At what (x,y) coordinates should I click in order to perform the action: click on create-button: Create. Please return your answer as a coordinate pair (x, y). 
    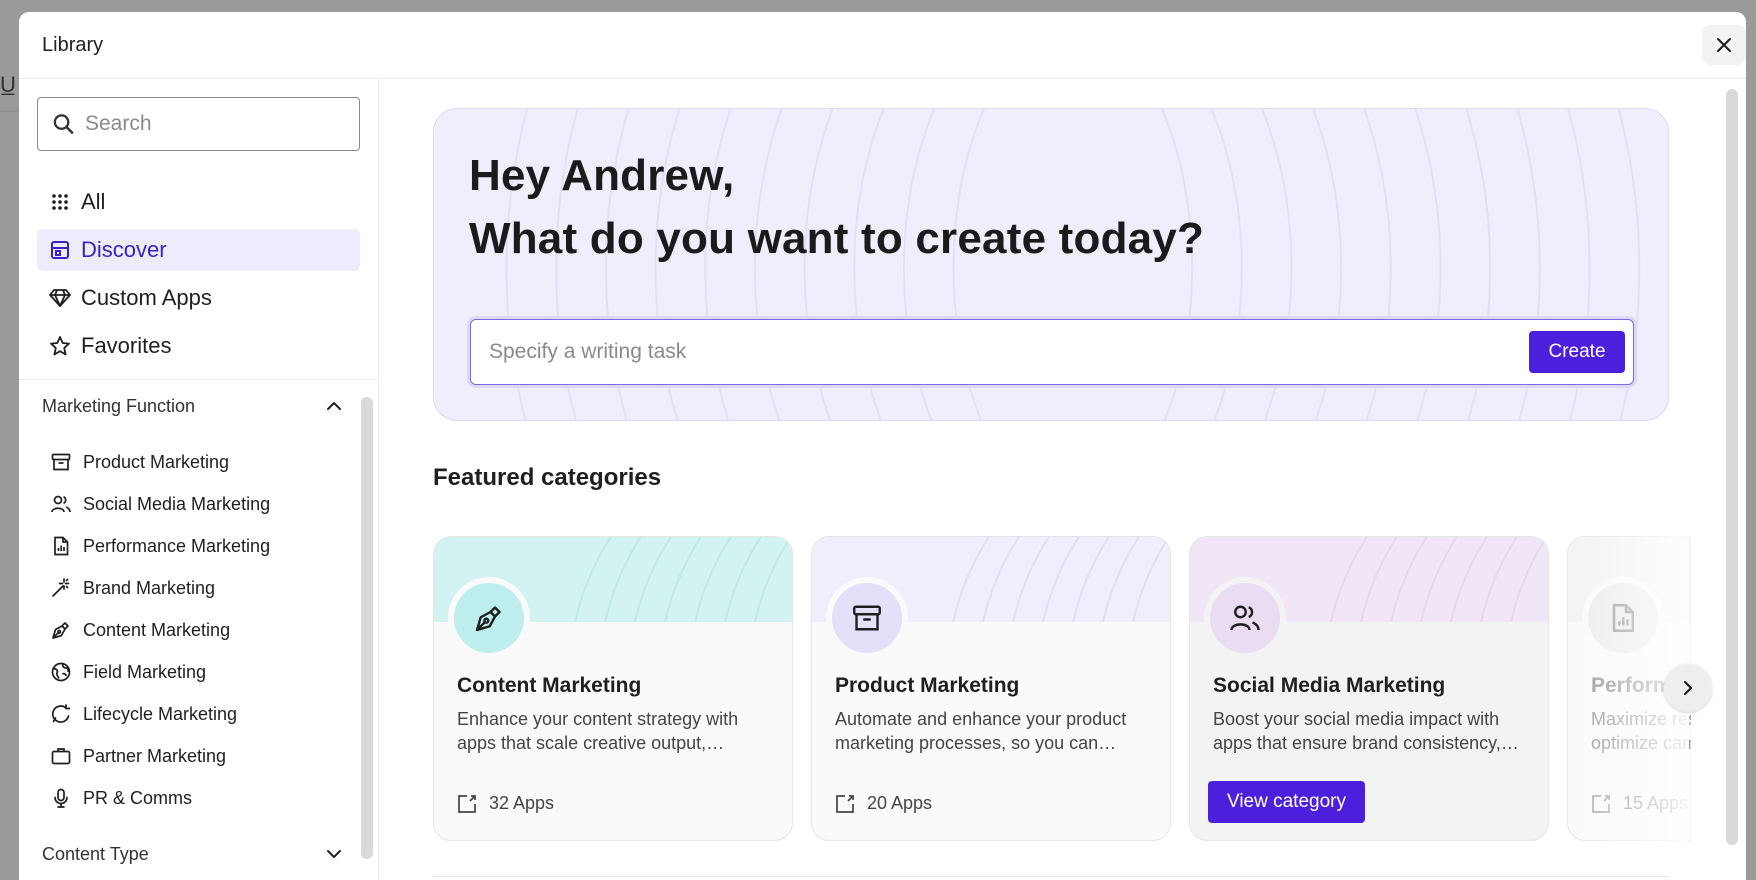
    Looking at the image, I should click on (1577, 352).